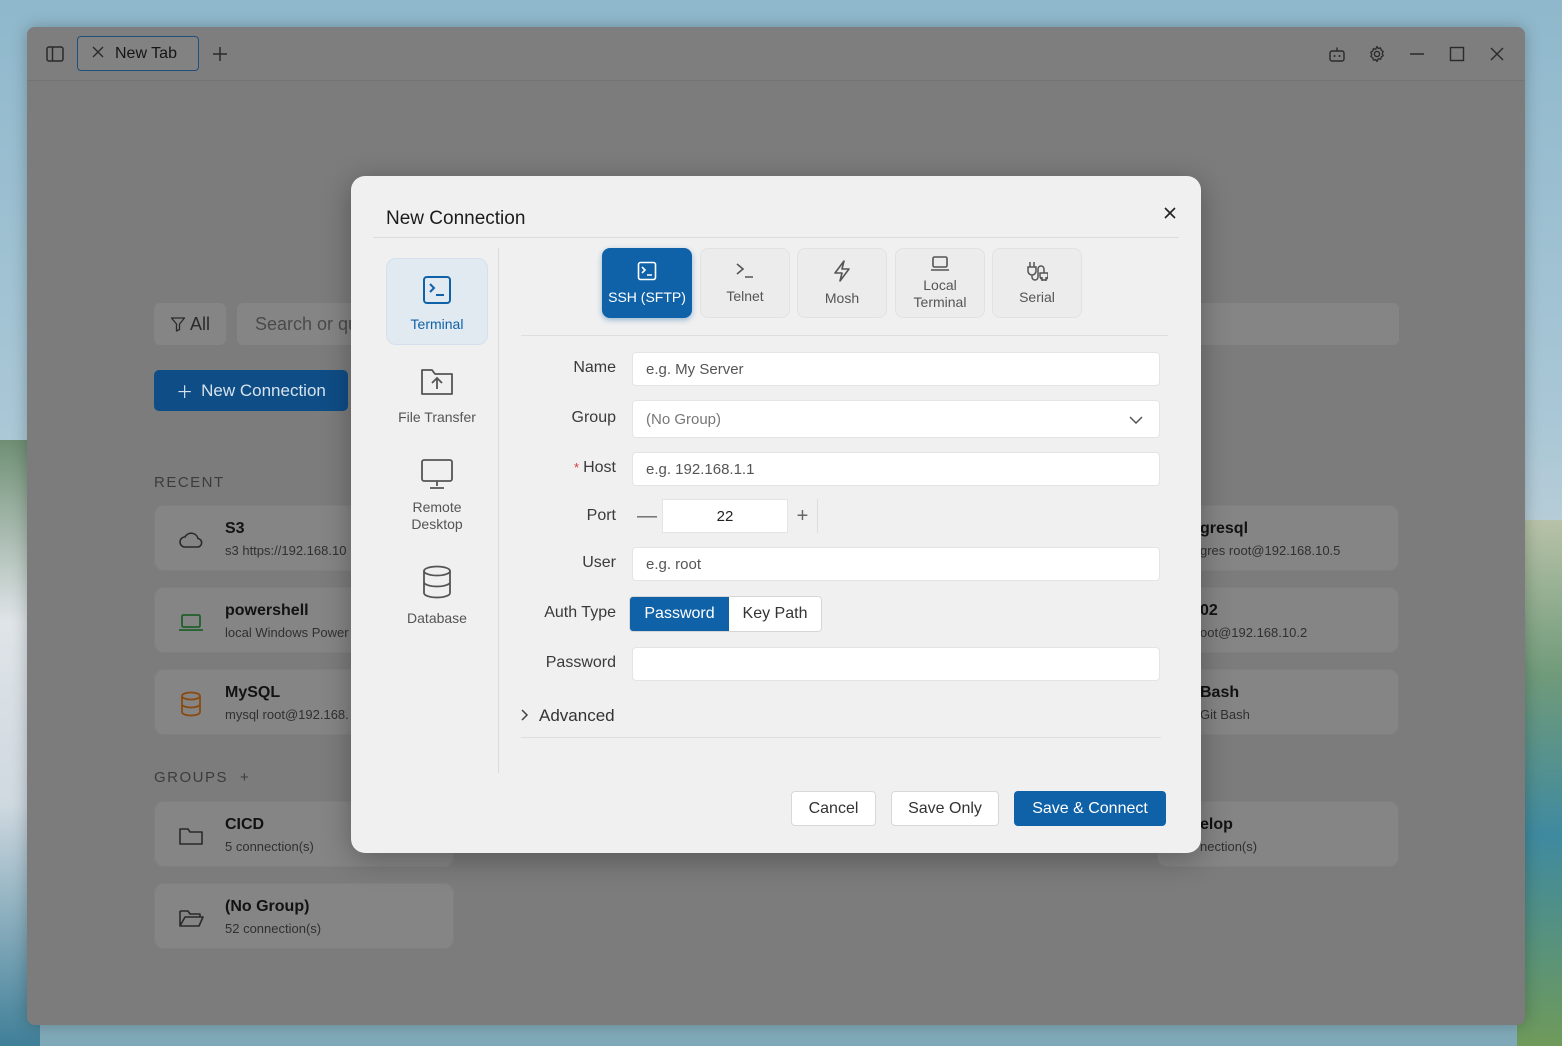  I want to click on maximize-icon, so click(1457, 54).